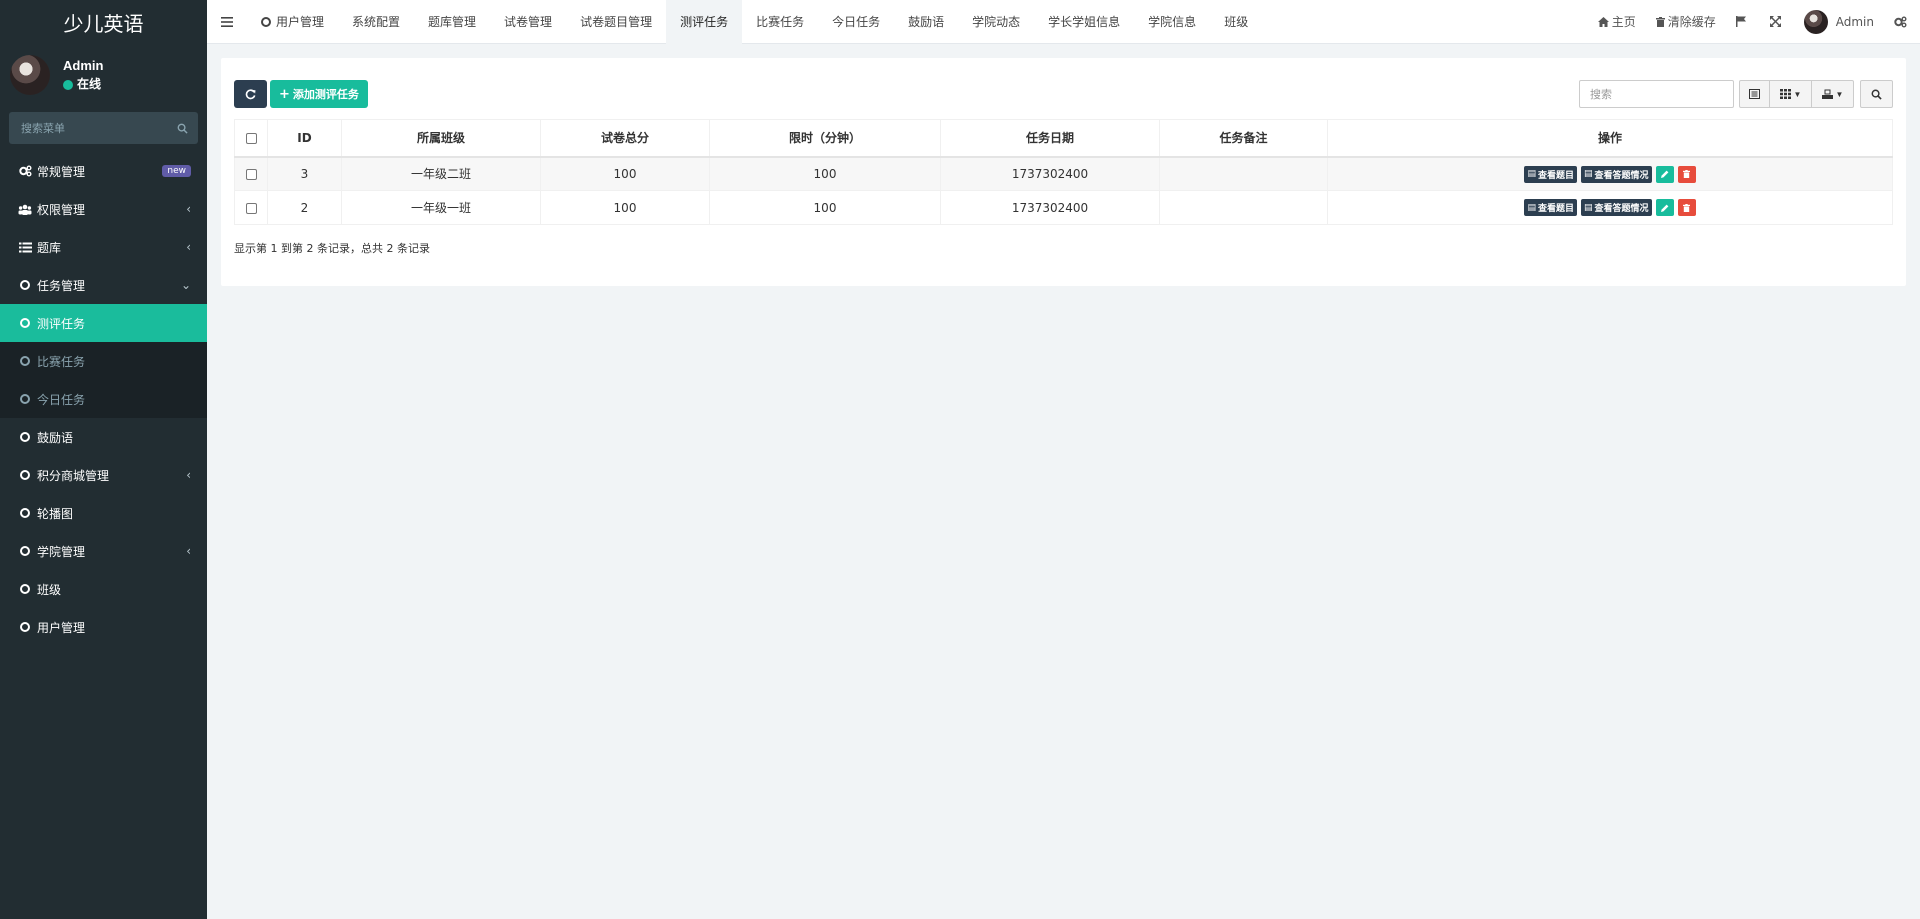 The width and height of the screenshot is (1920, 919). What do you see at coordinates (452, 22) in the screenshot?
I see `tab-question-bank: 题库管理` at bounding box center [452, 22].